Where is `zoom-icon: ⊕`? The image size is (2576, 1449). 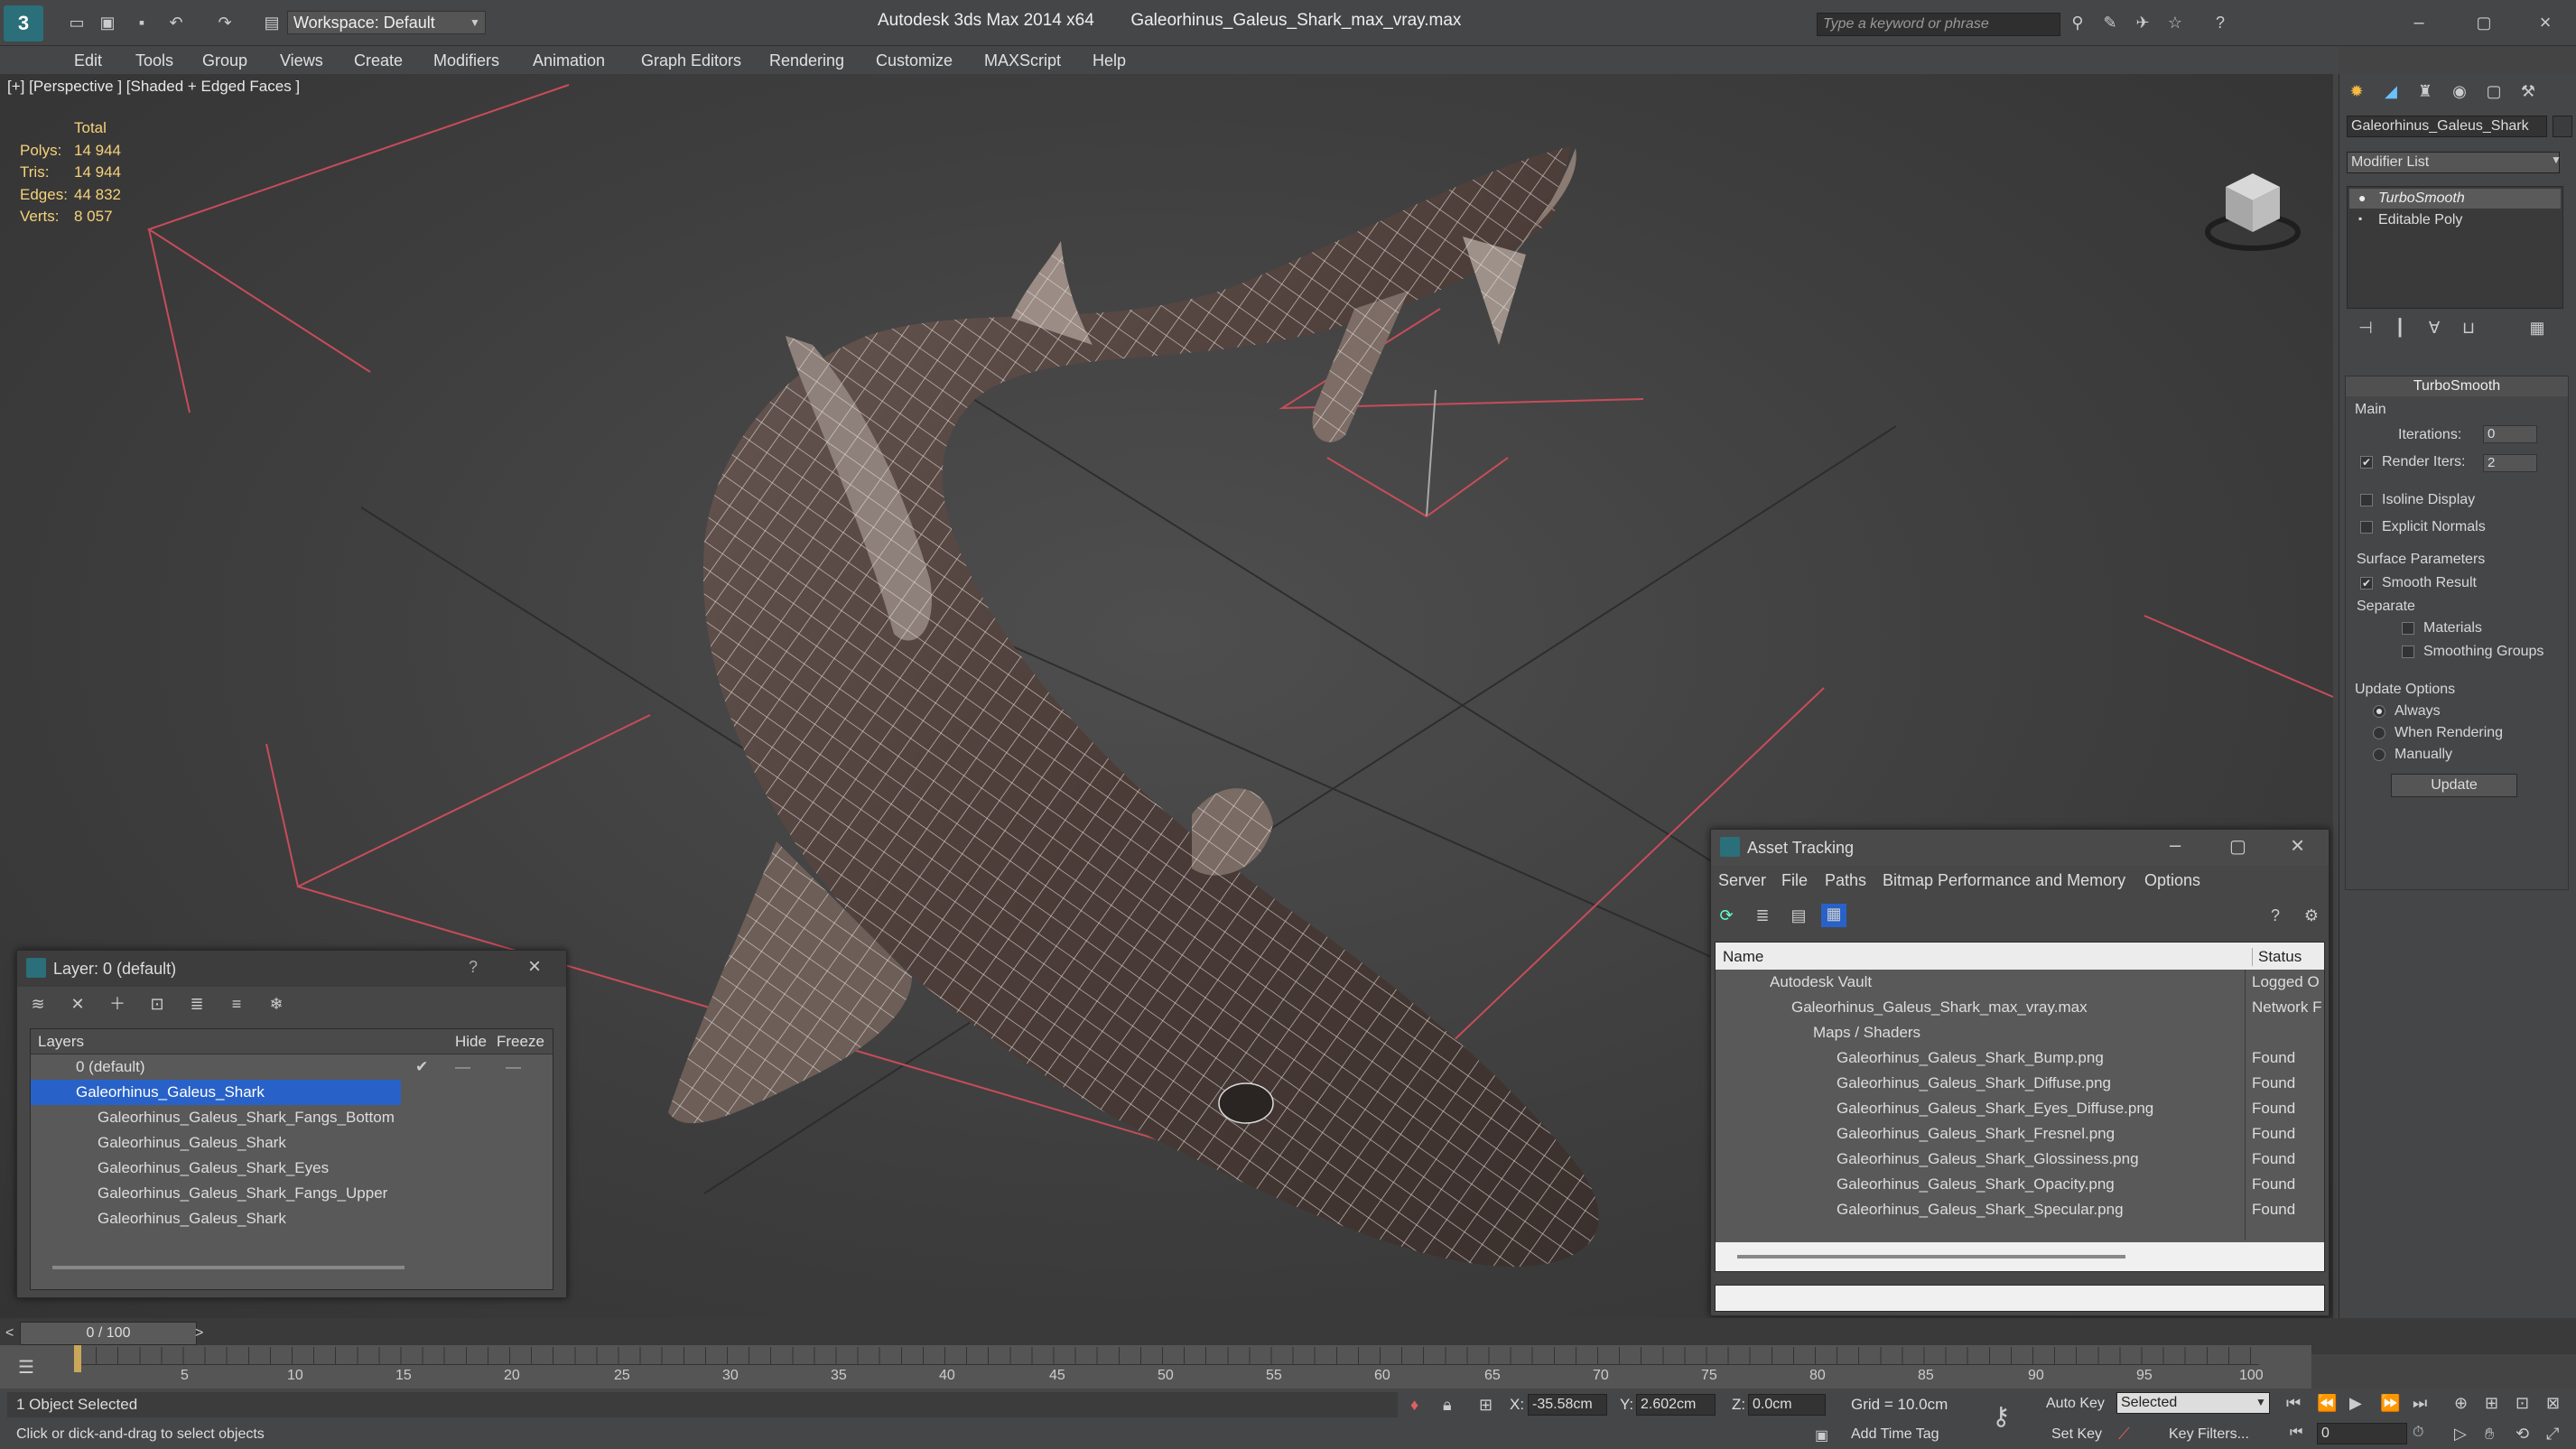
zoom-icon: ⊕ is located at coordinates (2461, 1403).